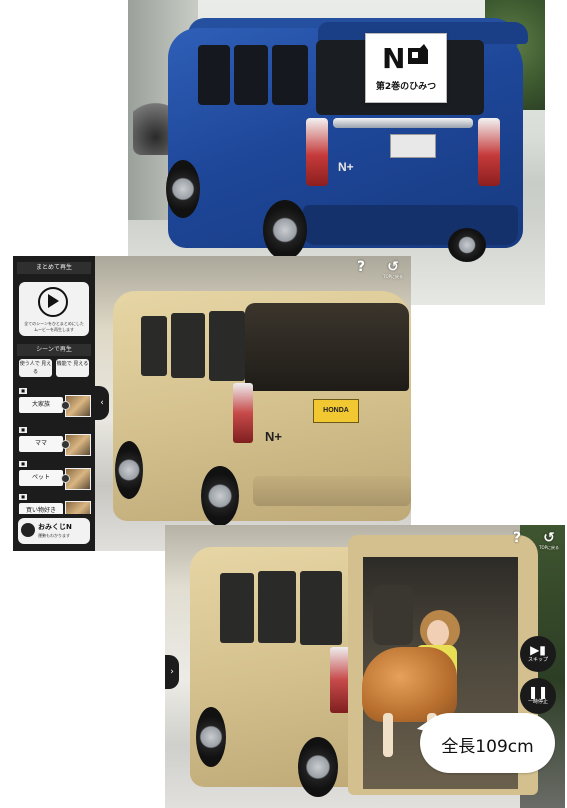 The image size is (567, 808). I want to click on window-sign: N 第2巻のひみつ, so click(406, 68).